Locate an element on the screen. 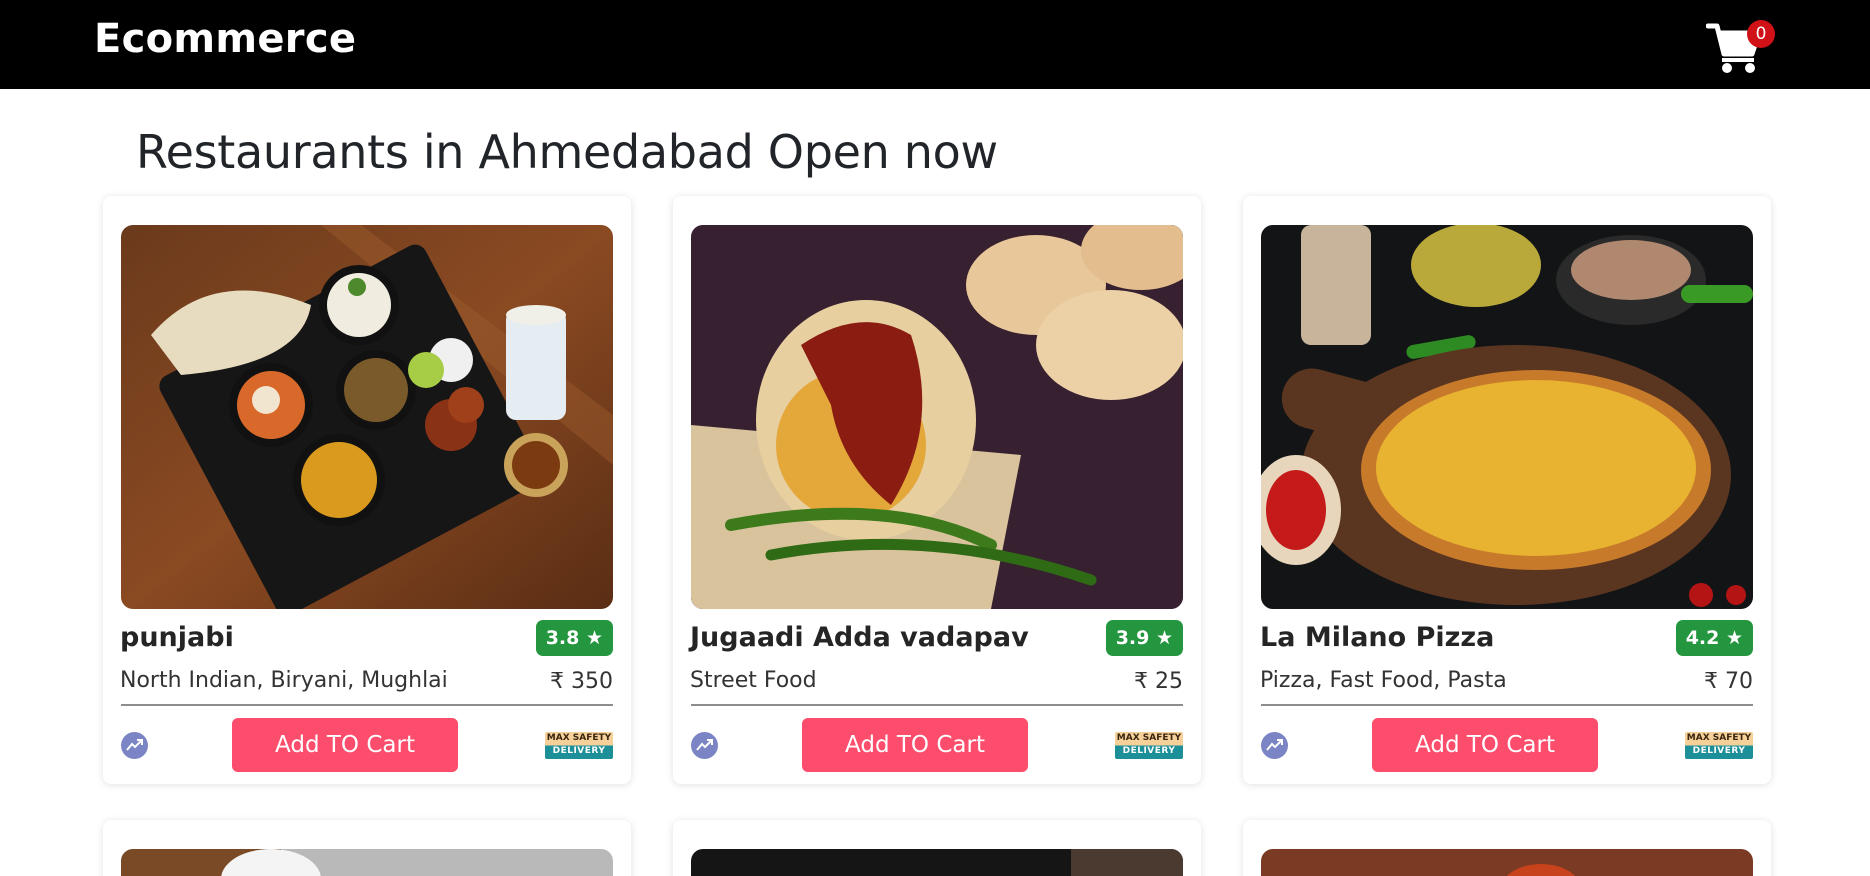 This screenshot has width=1870, height=876. price-text: ₹ 25 is located at coordinates (1158, 681).